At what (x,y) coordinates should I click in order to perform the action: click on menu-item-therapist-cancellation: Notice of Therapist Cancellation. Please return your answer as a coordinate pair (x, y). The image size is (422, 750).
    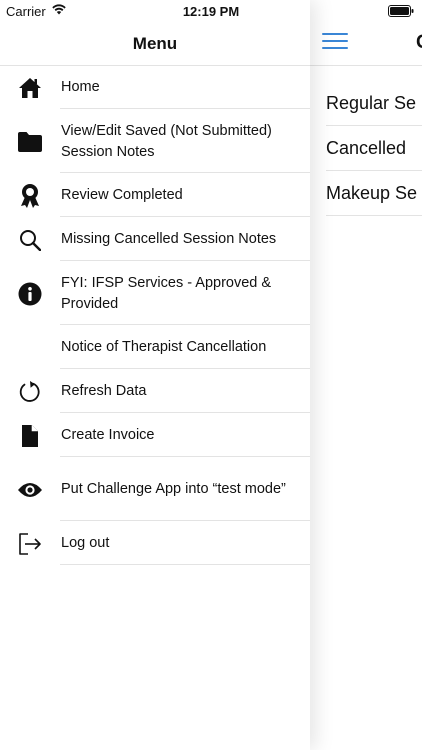
    Looking at the image, I should click on (155, 348).